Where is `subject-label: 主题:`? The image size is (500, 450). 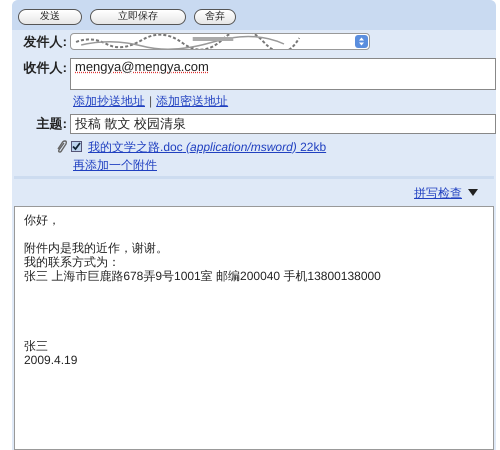
subject-label: 主题: is located at coordinates (52, 123).